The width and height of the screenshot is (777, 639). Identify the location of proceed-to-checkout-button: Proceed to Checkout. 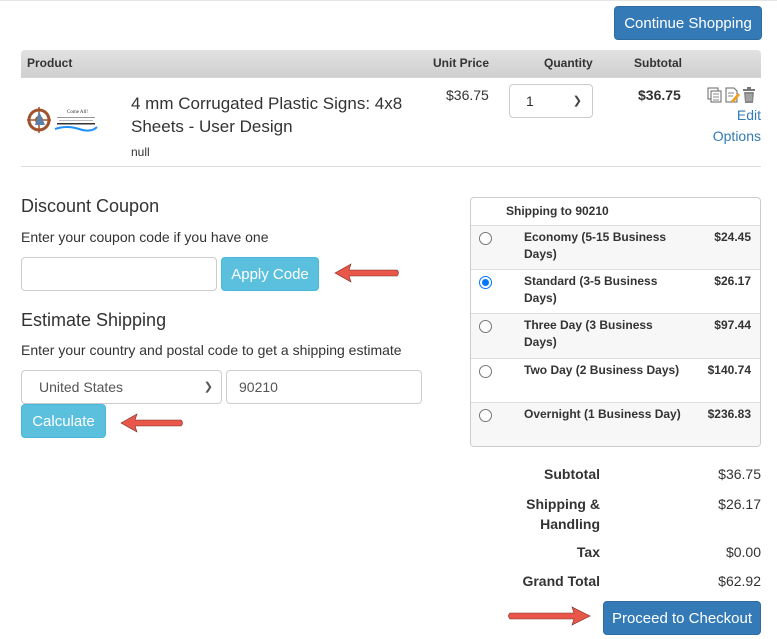
(682, 618).